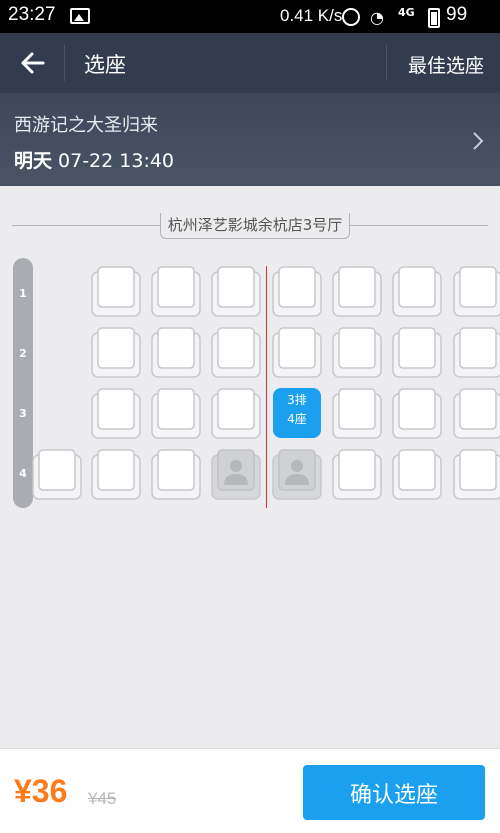 Image resolution: width=500 pixels, height=833 pixels. Describe the element at coordinates (23, 353) in the screenshot. I see `row-number: 2` at that location.